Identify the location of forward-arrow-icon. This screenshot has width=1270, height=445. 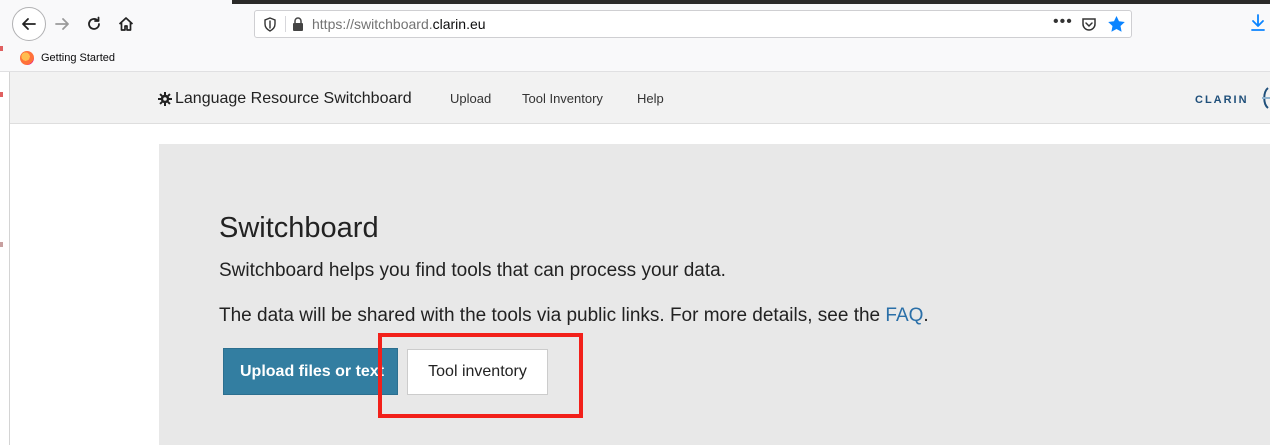
(62, 24).